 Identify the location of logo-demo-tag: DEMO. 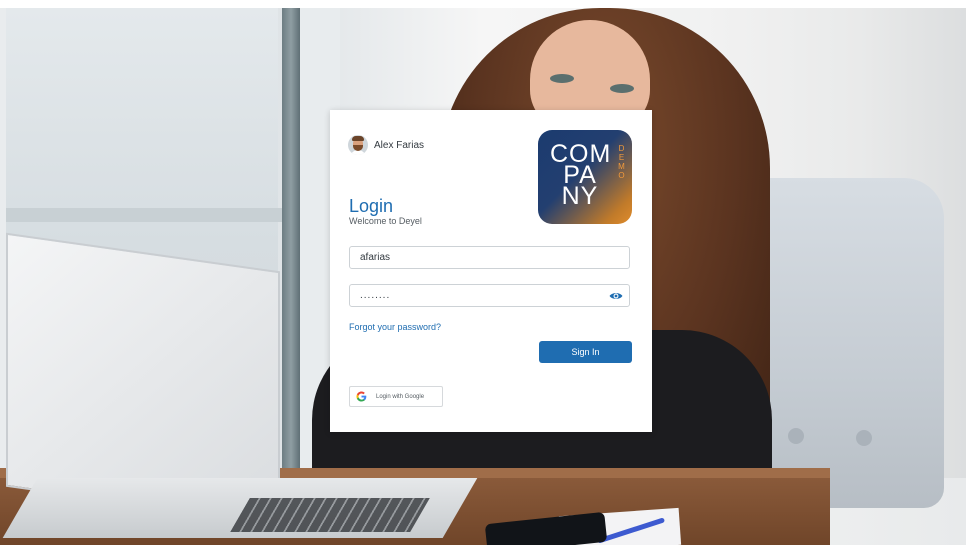
(622, 162).